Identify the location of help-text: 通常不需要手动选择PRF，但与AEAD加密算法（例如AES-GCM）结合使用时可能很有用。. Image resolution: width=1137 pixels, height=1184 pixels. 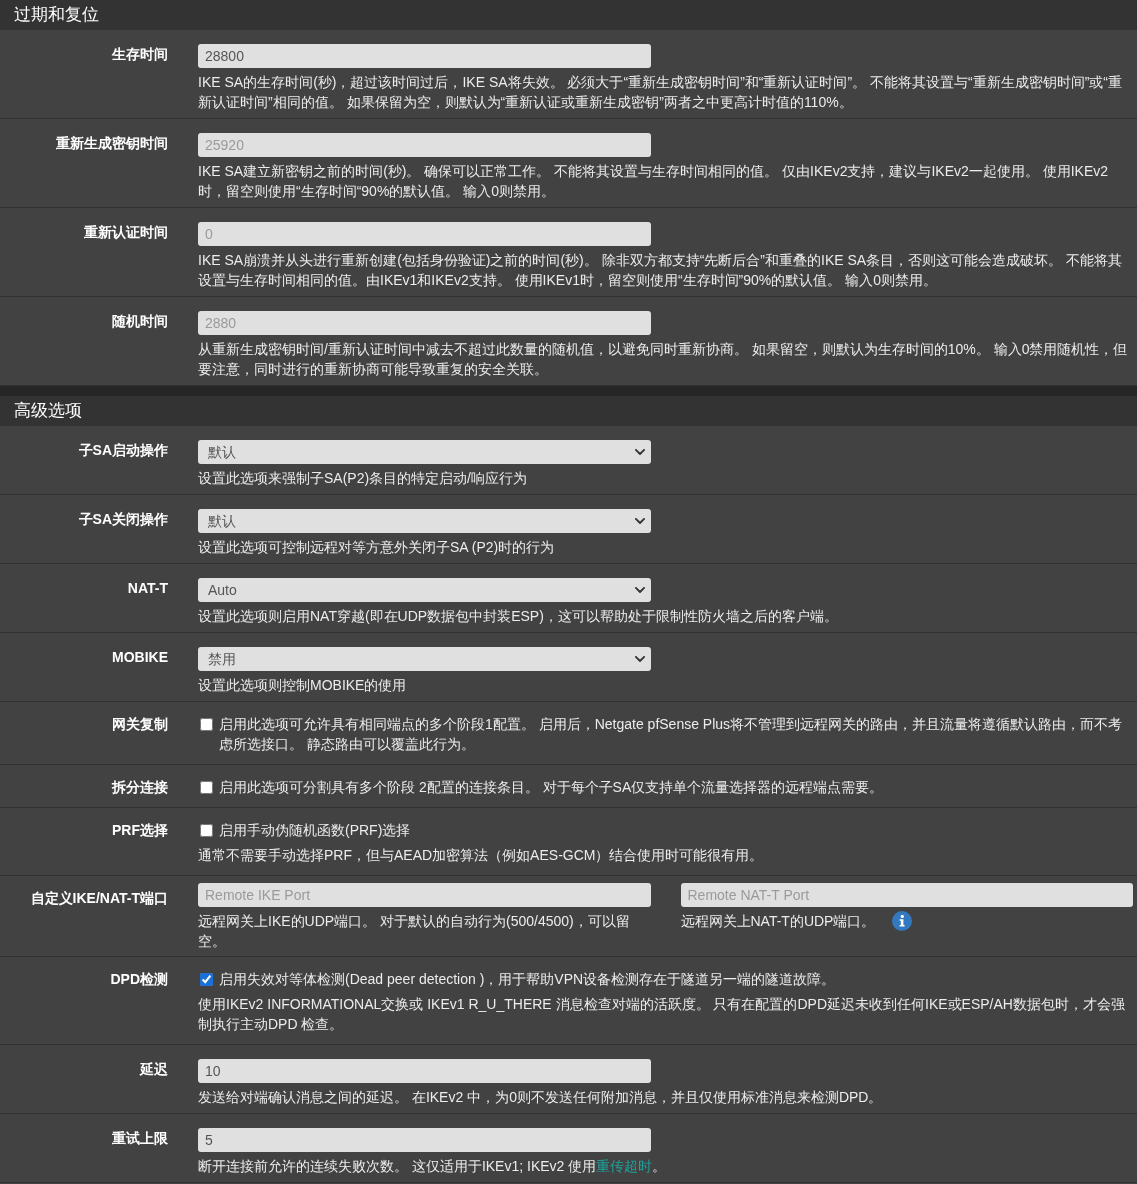
(481, 855).